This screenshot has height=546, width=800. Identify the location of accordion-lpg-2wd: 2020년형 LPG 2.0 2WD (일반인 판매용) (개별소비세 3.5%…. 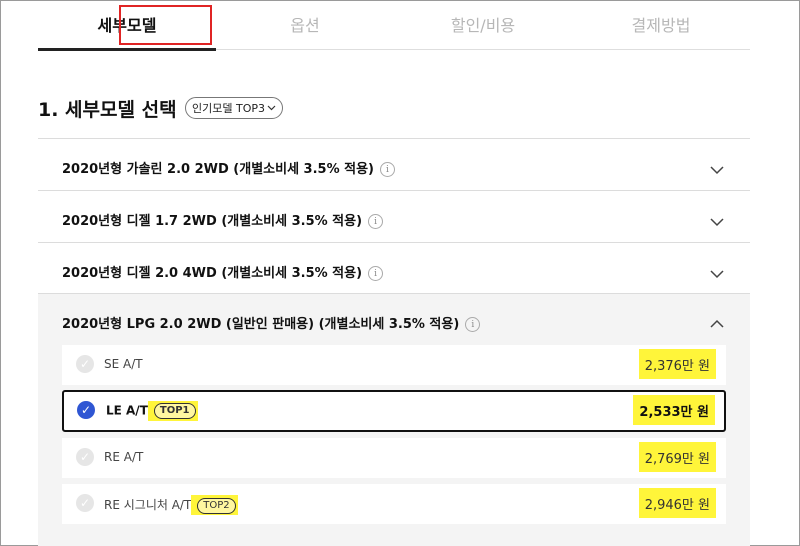
(394, 319).